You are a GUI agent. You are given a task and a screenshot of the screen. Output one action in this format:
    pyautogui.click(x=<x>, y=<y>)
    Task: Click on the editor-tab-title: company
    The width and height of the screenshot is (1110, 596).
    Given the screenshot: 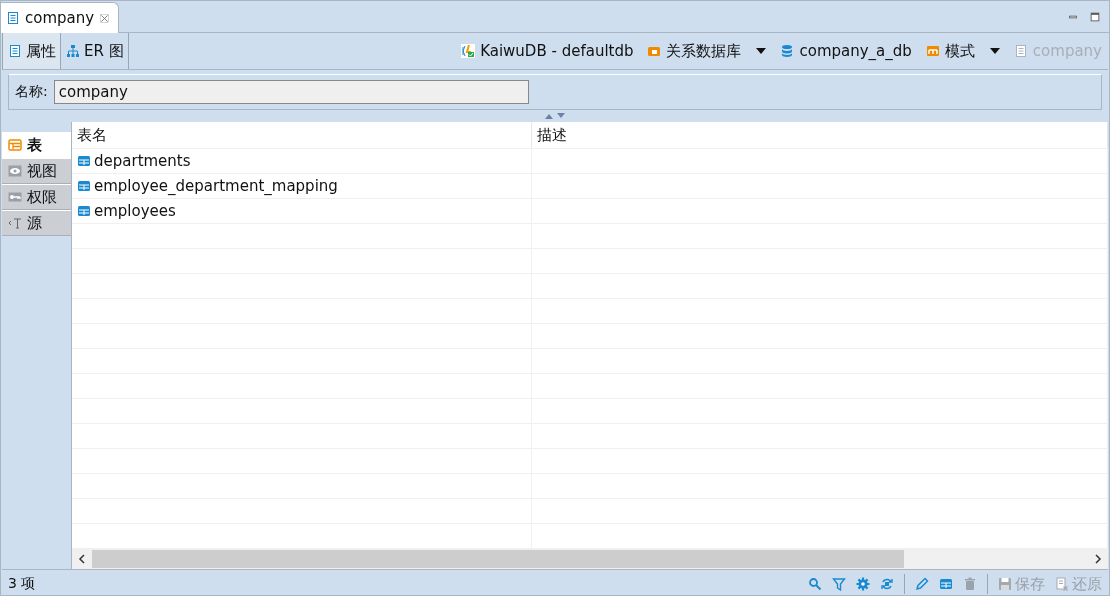 What is the action you would take?
    pyautogui.click(x=60, y=18)
    